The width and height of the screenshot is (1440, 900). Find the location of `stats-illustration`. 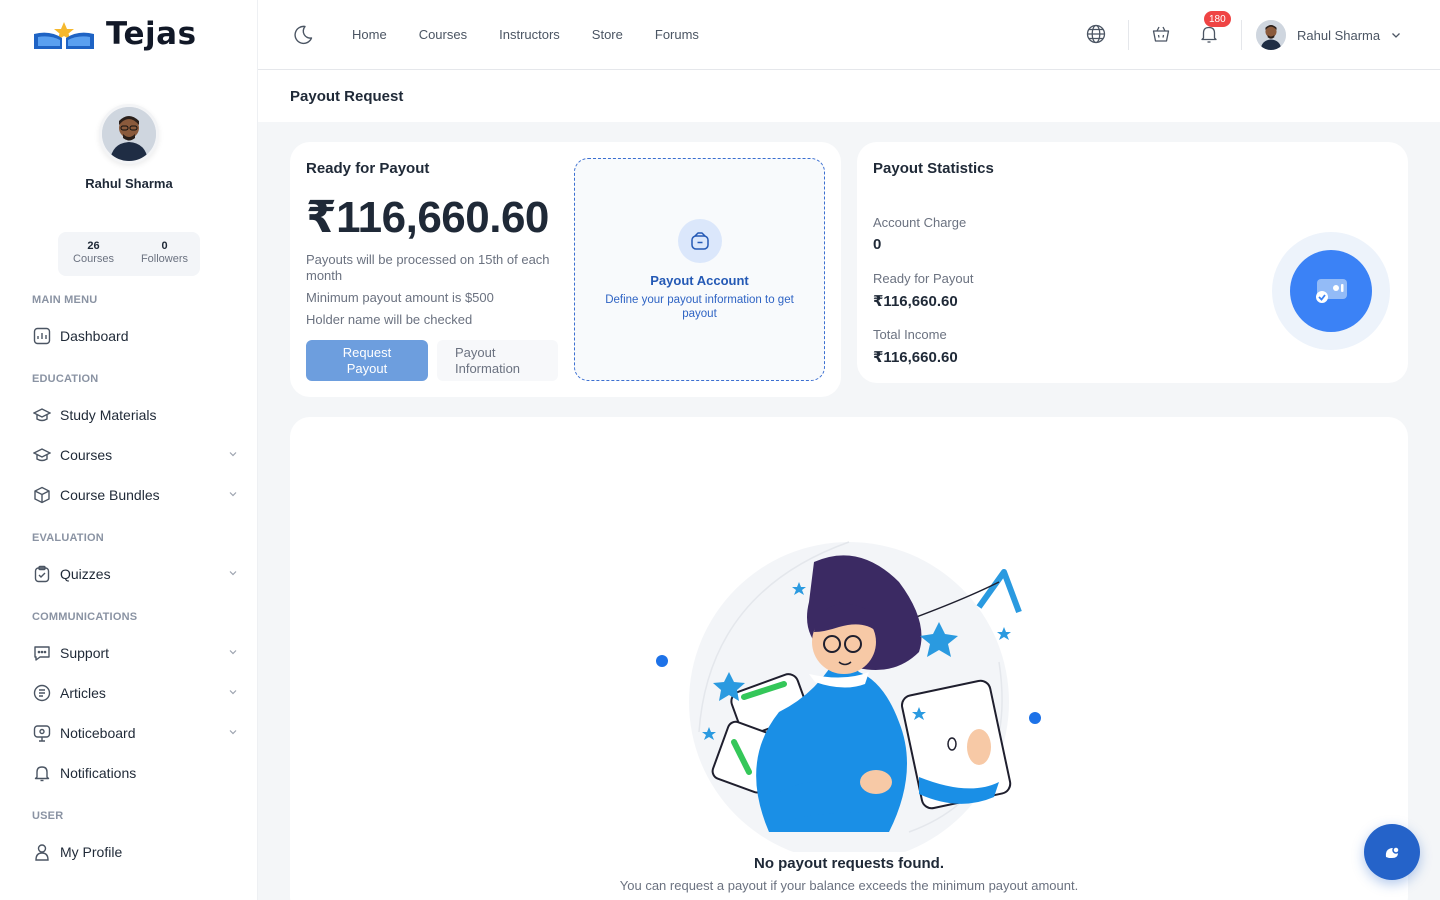

stats-illustration is located at coordinates (1331, 291).